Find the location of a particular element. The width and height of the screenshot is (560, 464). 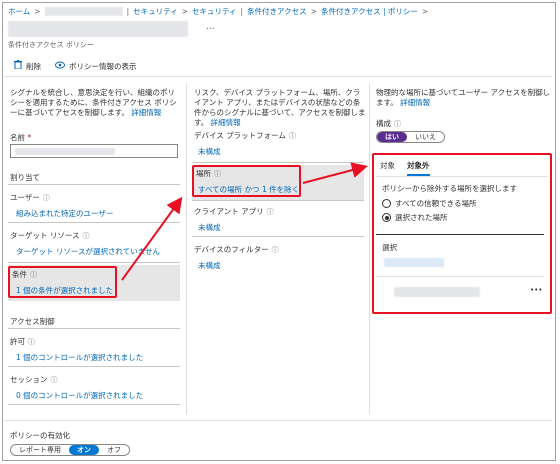

enable-policy-label: ポリシーの有効化 is located at coordinates (40, 435).